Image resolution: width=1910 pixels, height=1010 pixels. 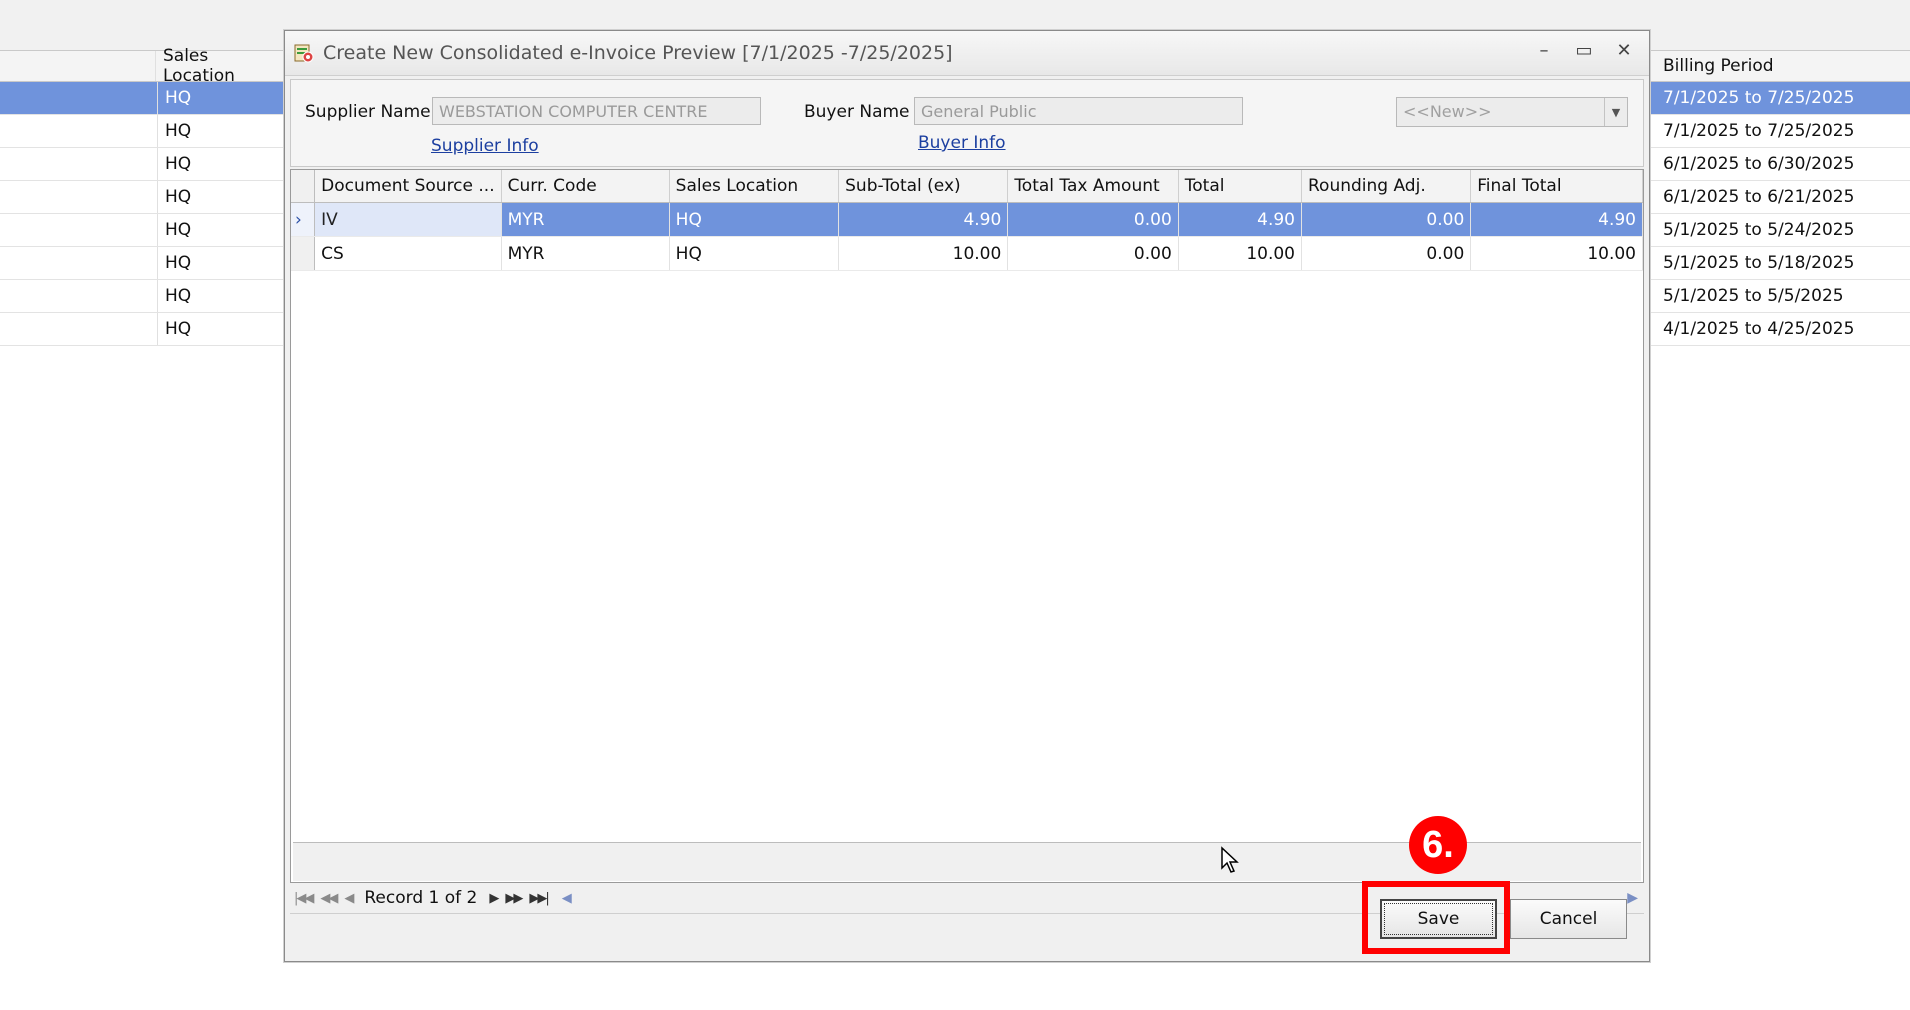 What do you see at coordinates (1240, 186) in the screenshot?
I see `column-header: Total` at bounding box center [1240, 186].